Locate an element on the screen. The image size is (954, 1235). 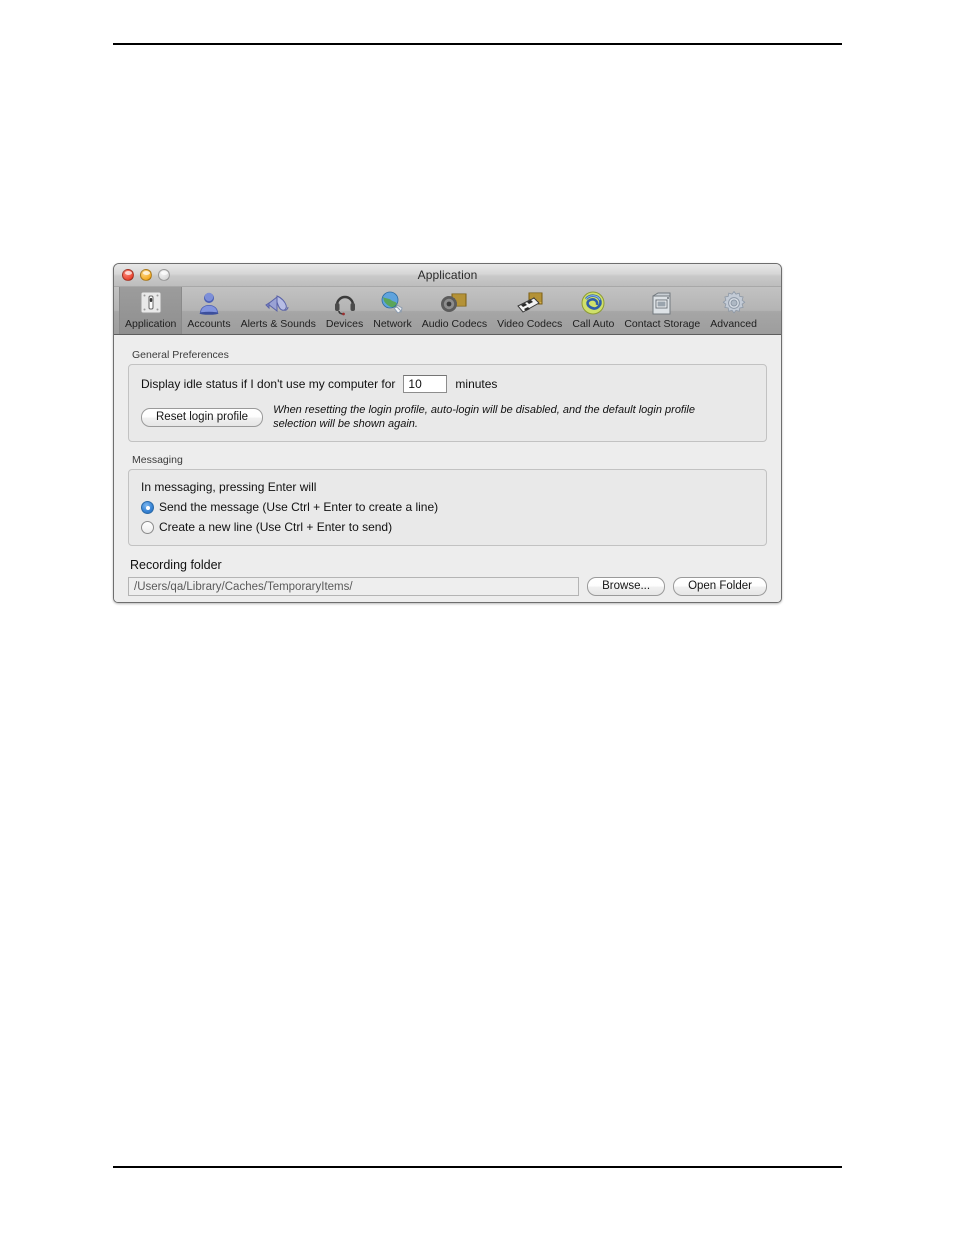
recording-folder-path-input is located at coordinates (354, 586).